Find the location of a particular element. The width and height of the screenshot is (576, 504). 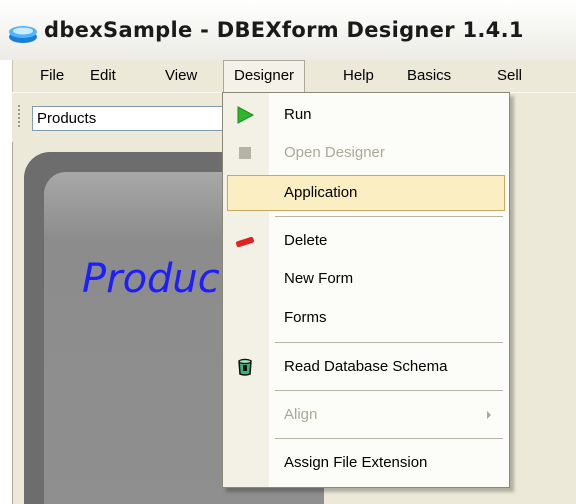

menu-item-read-database-schema: Read Database Schema is located at coordinates (366, 367).